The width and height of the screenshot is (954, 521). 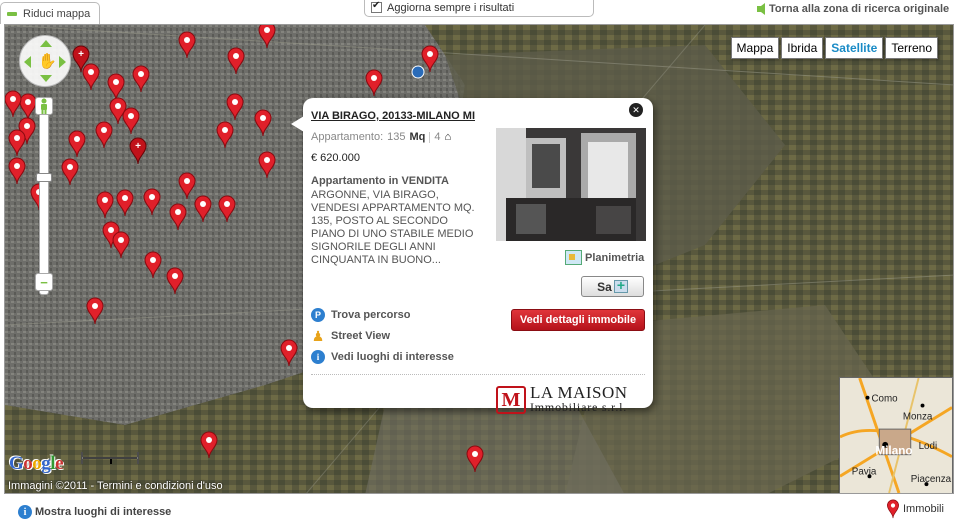 What do you see at coordinates (347, 137) in the screenshot?
I see `property-type-label: Appartamento:` at bounding box center [347, 137].